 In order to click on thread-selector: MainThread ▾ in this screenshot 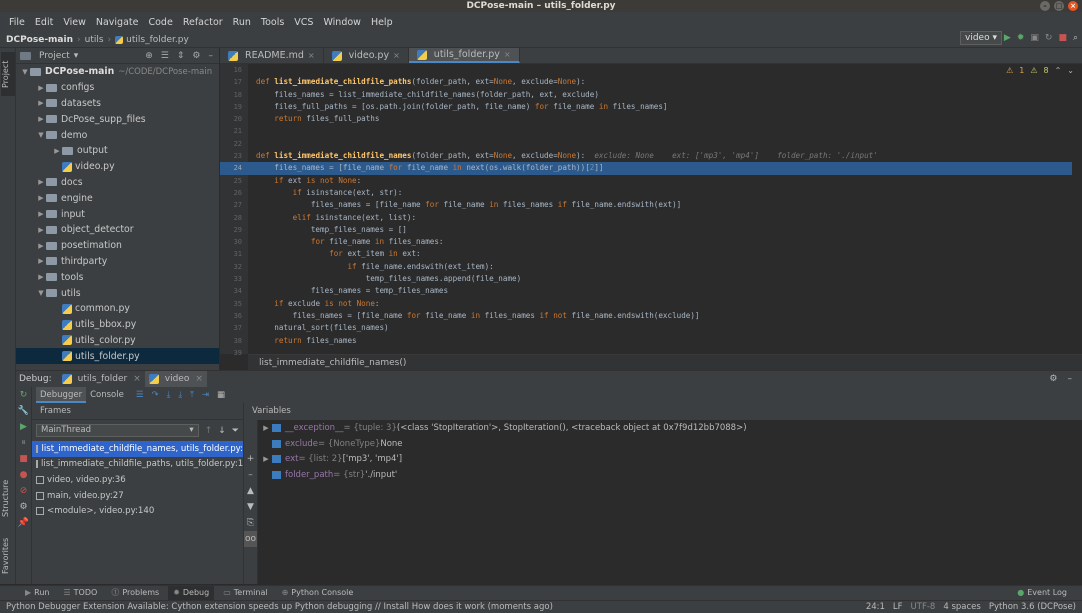, I will do `click(117, 430)`.